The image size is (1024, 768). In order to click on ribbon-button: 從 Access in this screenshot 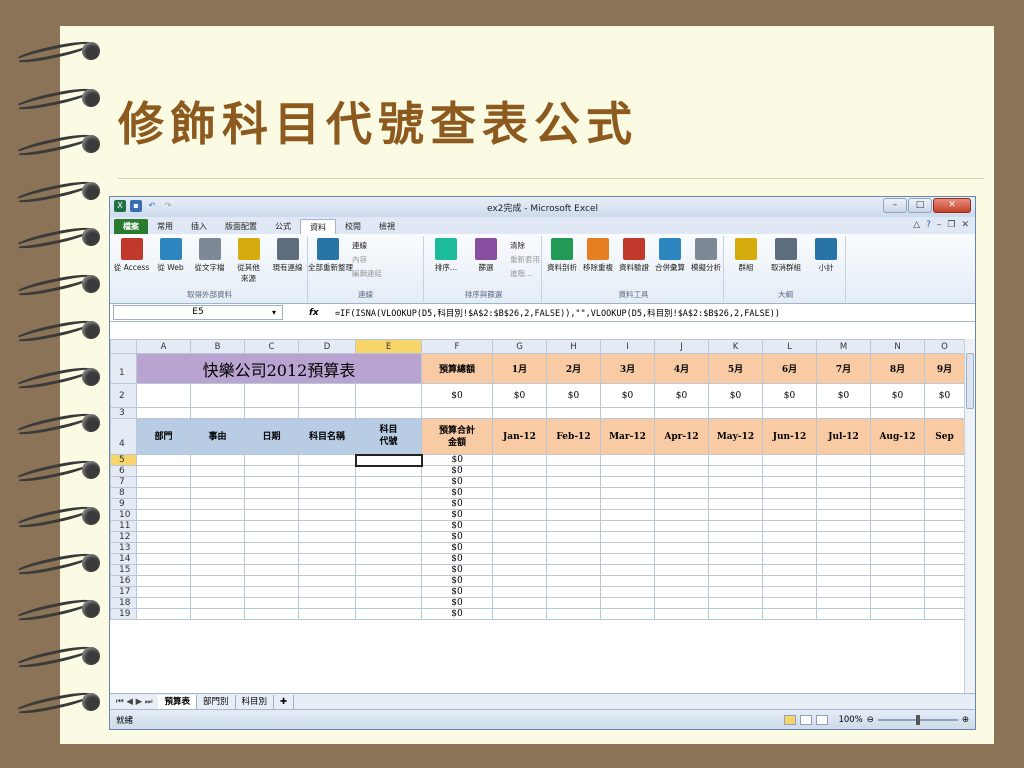, I will do `click(131, 255)`.